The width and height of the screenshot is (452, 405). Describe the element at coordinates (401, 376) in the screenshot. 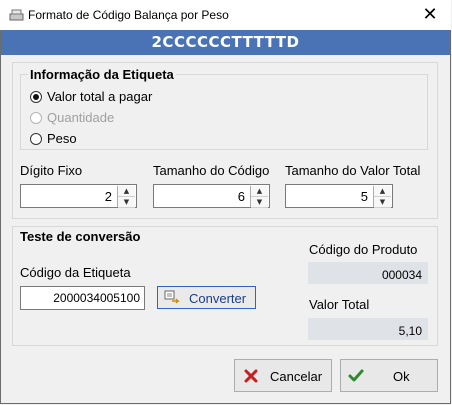

I see `ok-label: Ok` at that location.